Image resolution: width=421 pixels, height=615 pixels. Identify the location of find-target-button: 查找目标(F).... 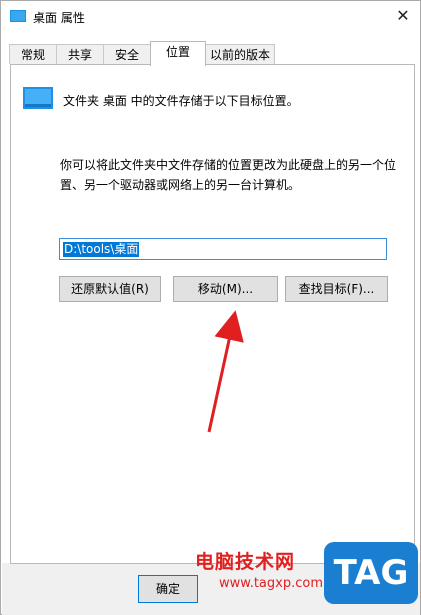
(336, 289).